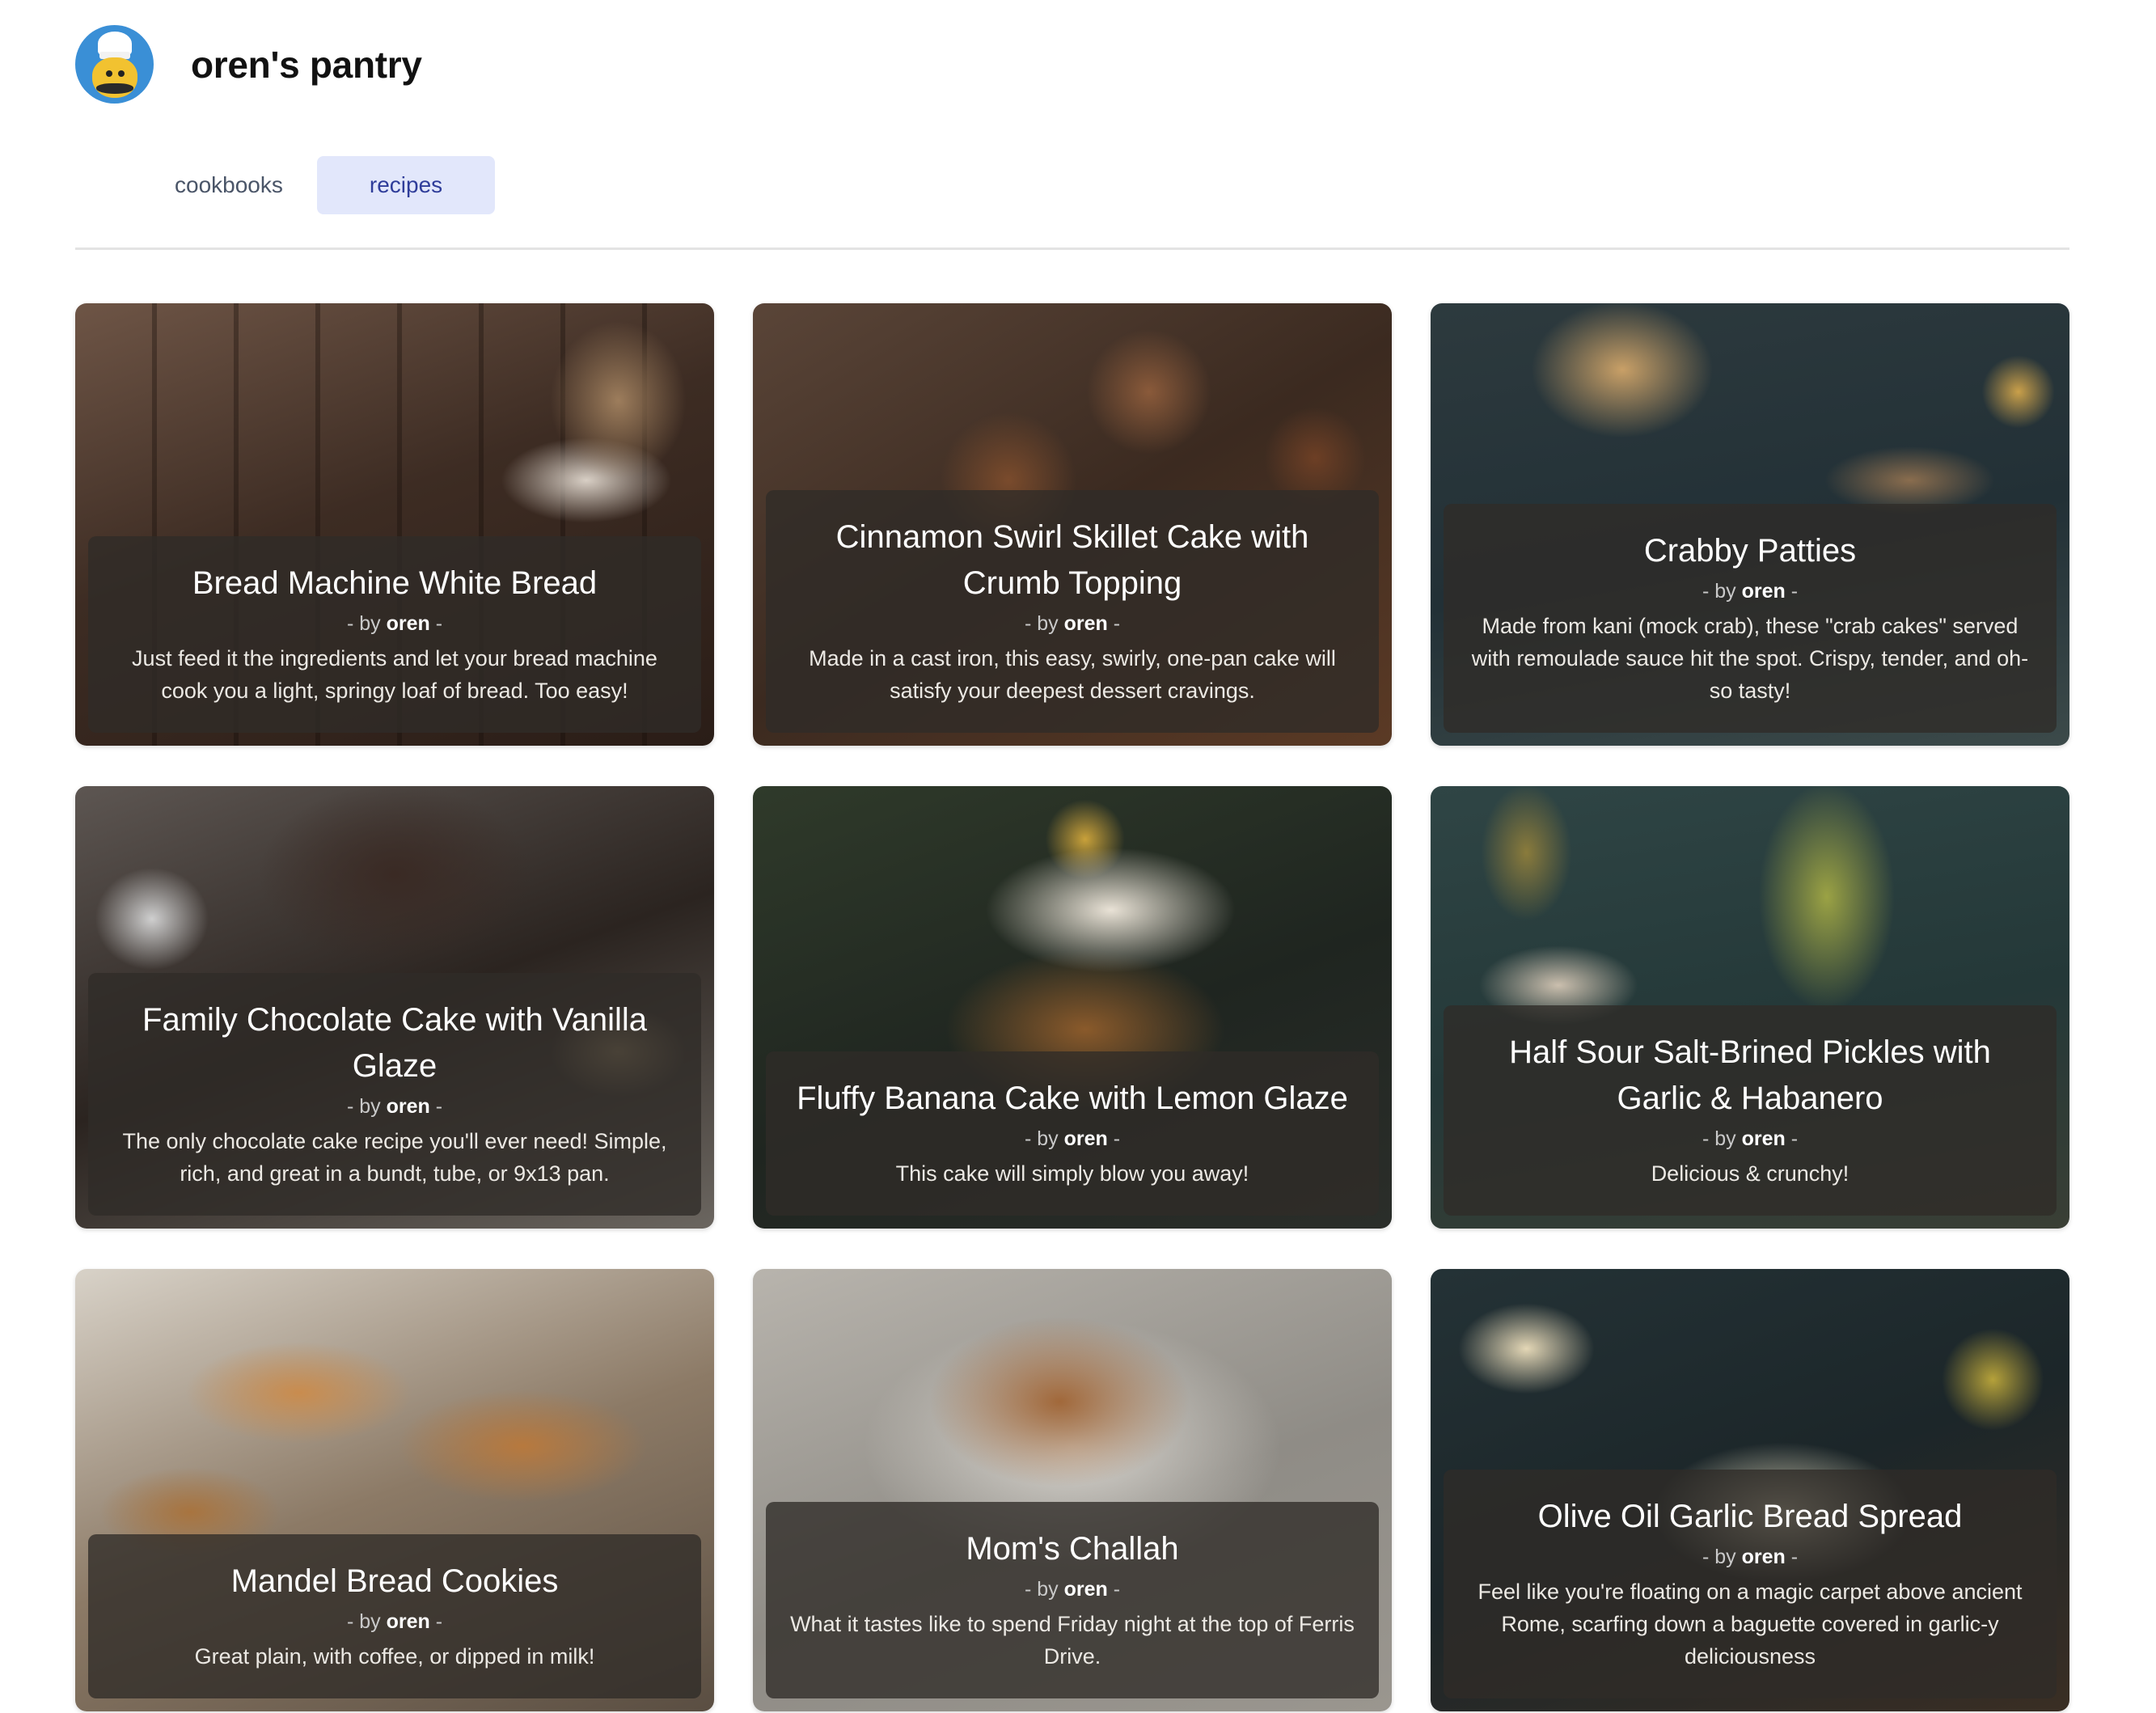 This screenshot has width=2156, height=1713. I want to click on recipe-title: Mom's Challah, so click(1073, 1549).